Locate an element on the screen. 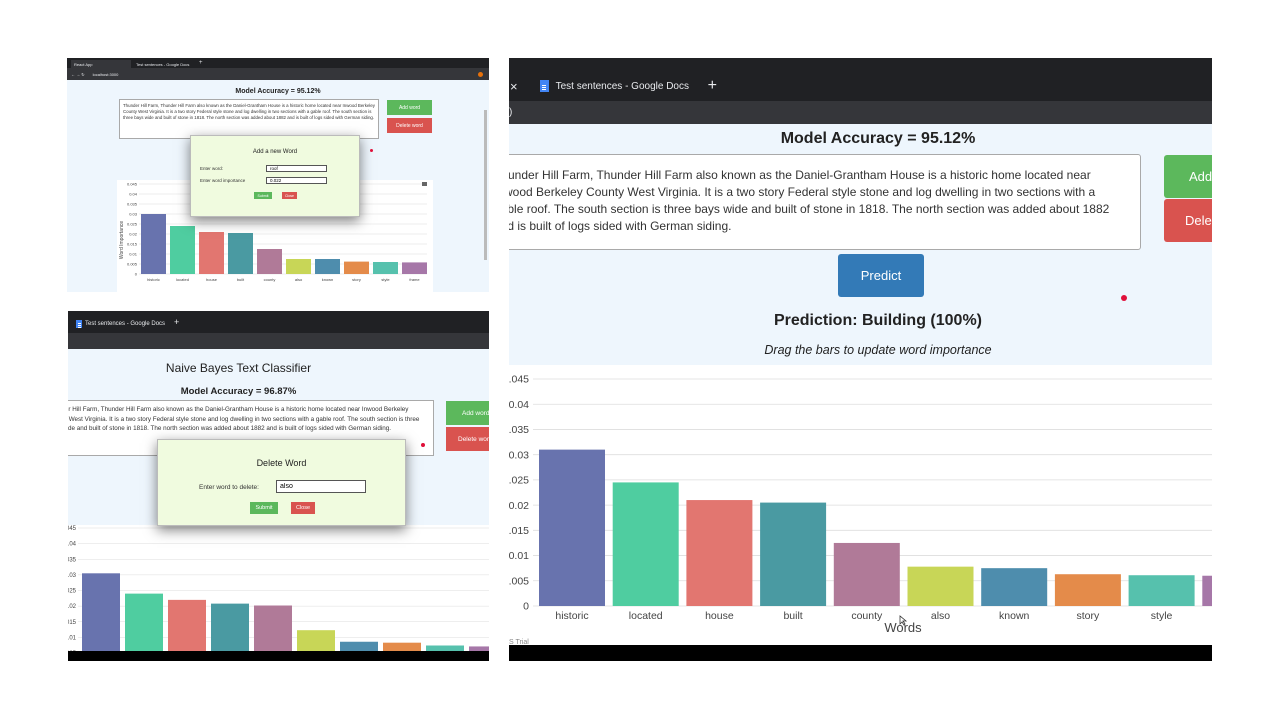 Image resolution: width=1280 pixels, height=720 pixels. app-title: Naive Bayes Text Classifier is located at coordinates (238, 368).